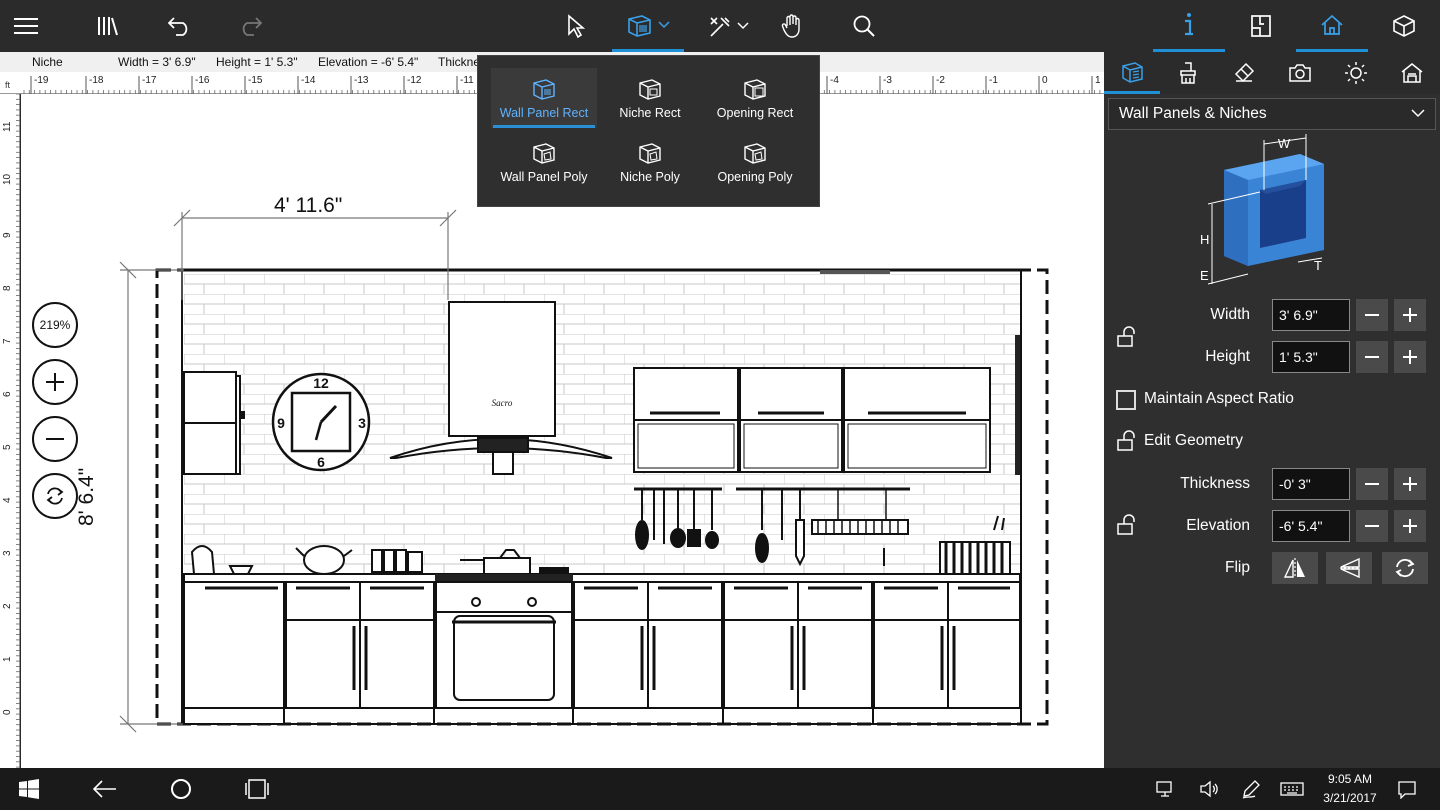  Describe the element at coordinates (281, 423) in the screenshot. I see `svg-text: 9` at that location.